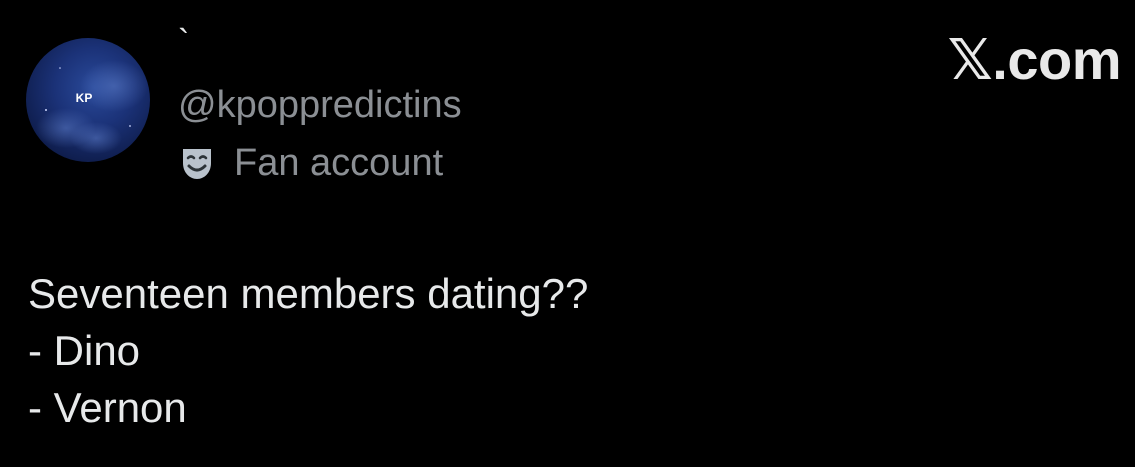 This screenshot has height=467, width=1135. I want to click on post-line: - Dino, so click(84, 350).